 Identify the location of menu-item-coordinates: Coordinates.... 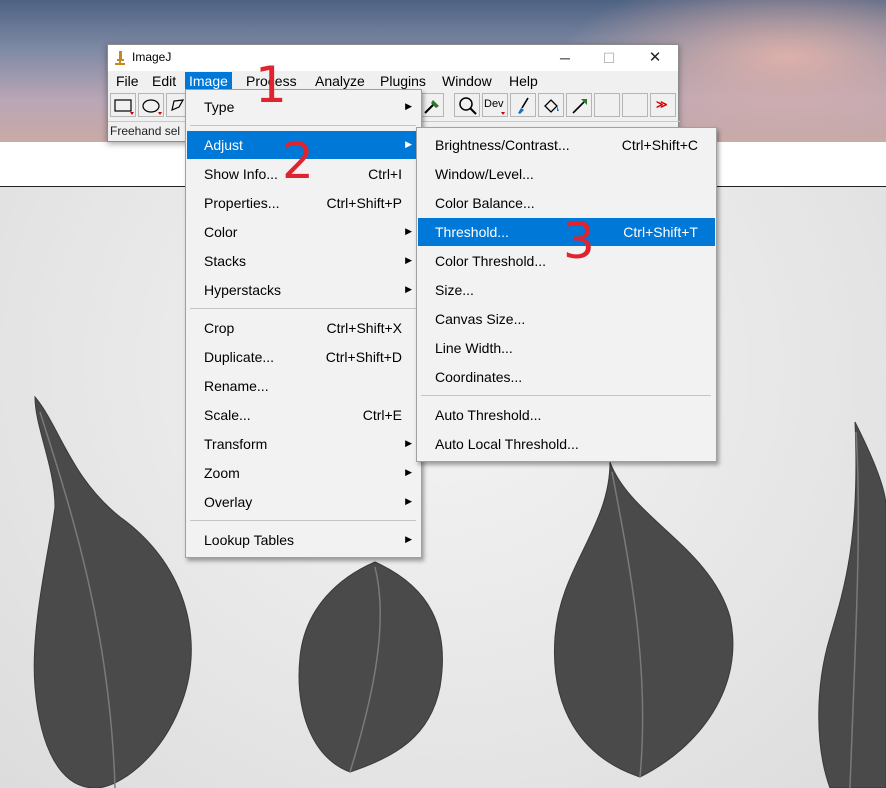
(566, 377).